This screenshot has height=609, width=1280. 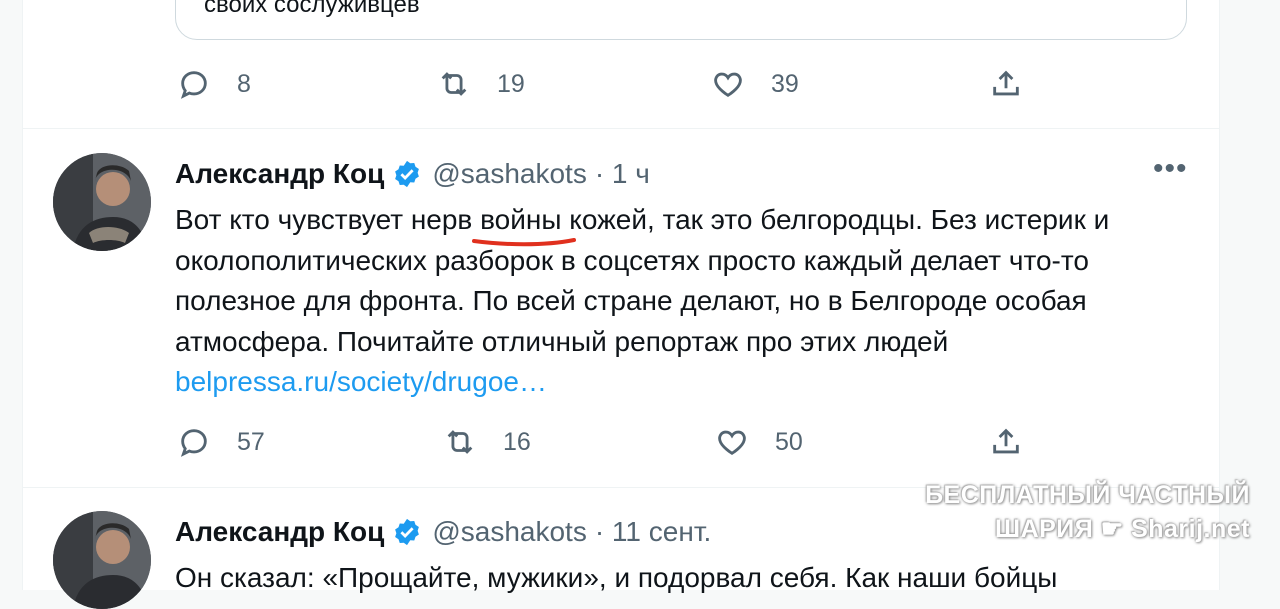 What do you see at coordinates (524, 242) in the screenshot?
I see `red-underline-mark` at bounding box center [524, 242].